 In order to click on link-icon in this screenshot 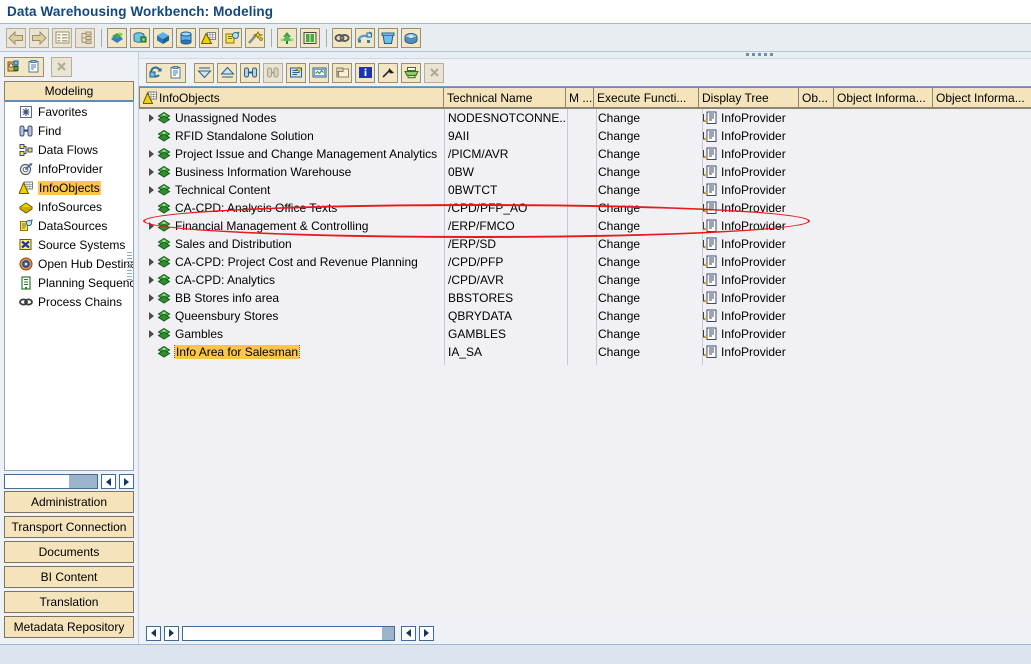, I will do `click(342, 37)`.